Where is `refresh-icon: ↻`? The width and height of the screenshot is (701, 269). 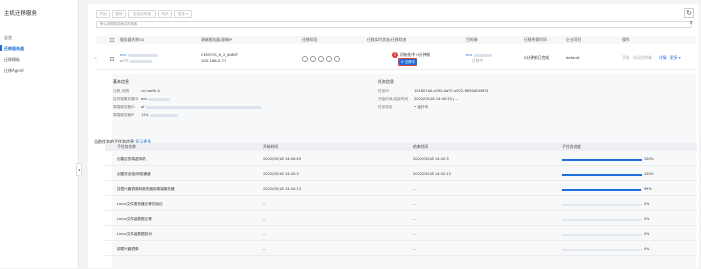 refresh-icon: ↻ is located at coordinates (689, 13).